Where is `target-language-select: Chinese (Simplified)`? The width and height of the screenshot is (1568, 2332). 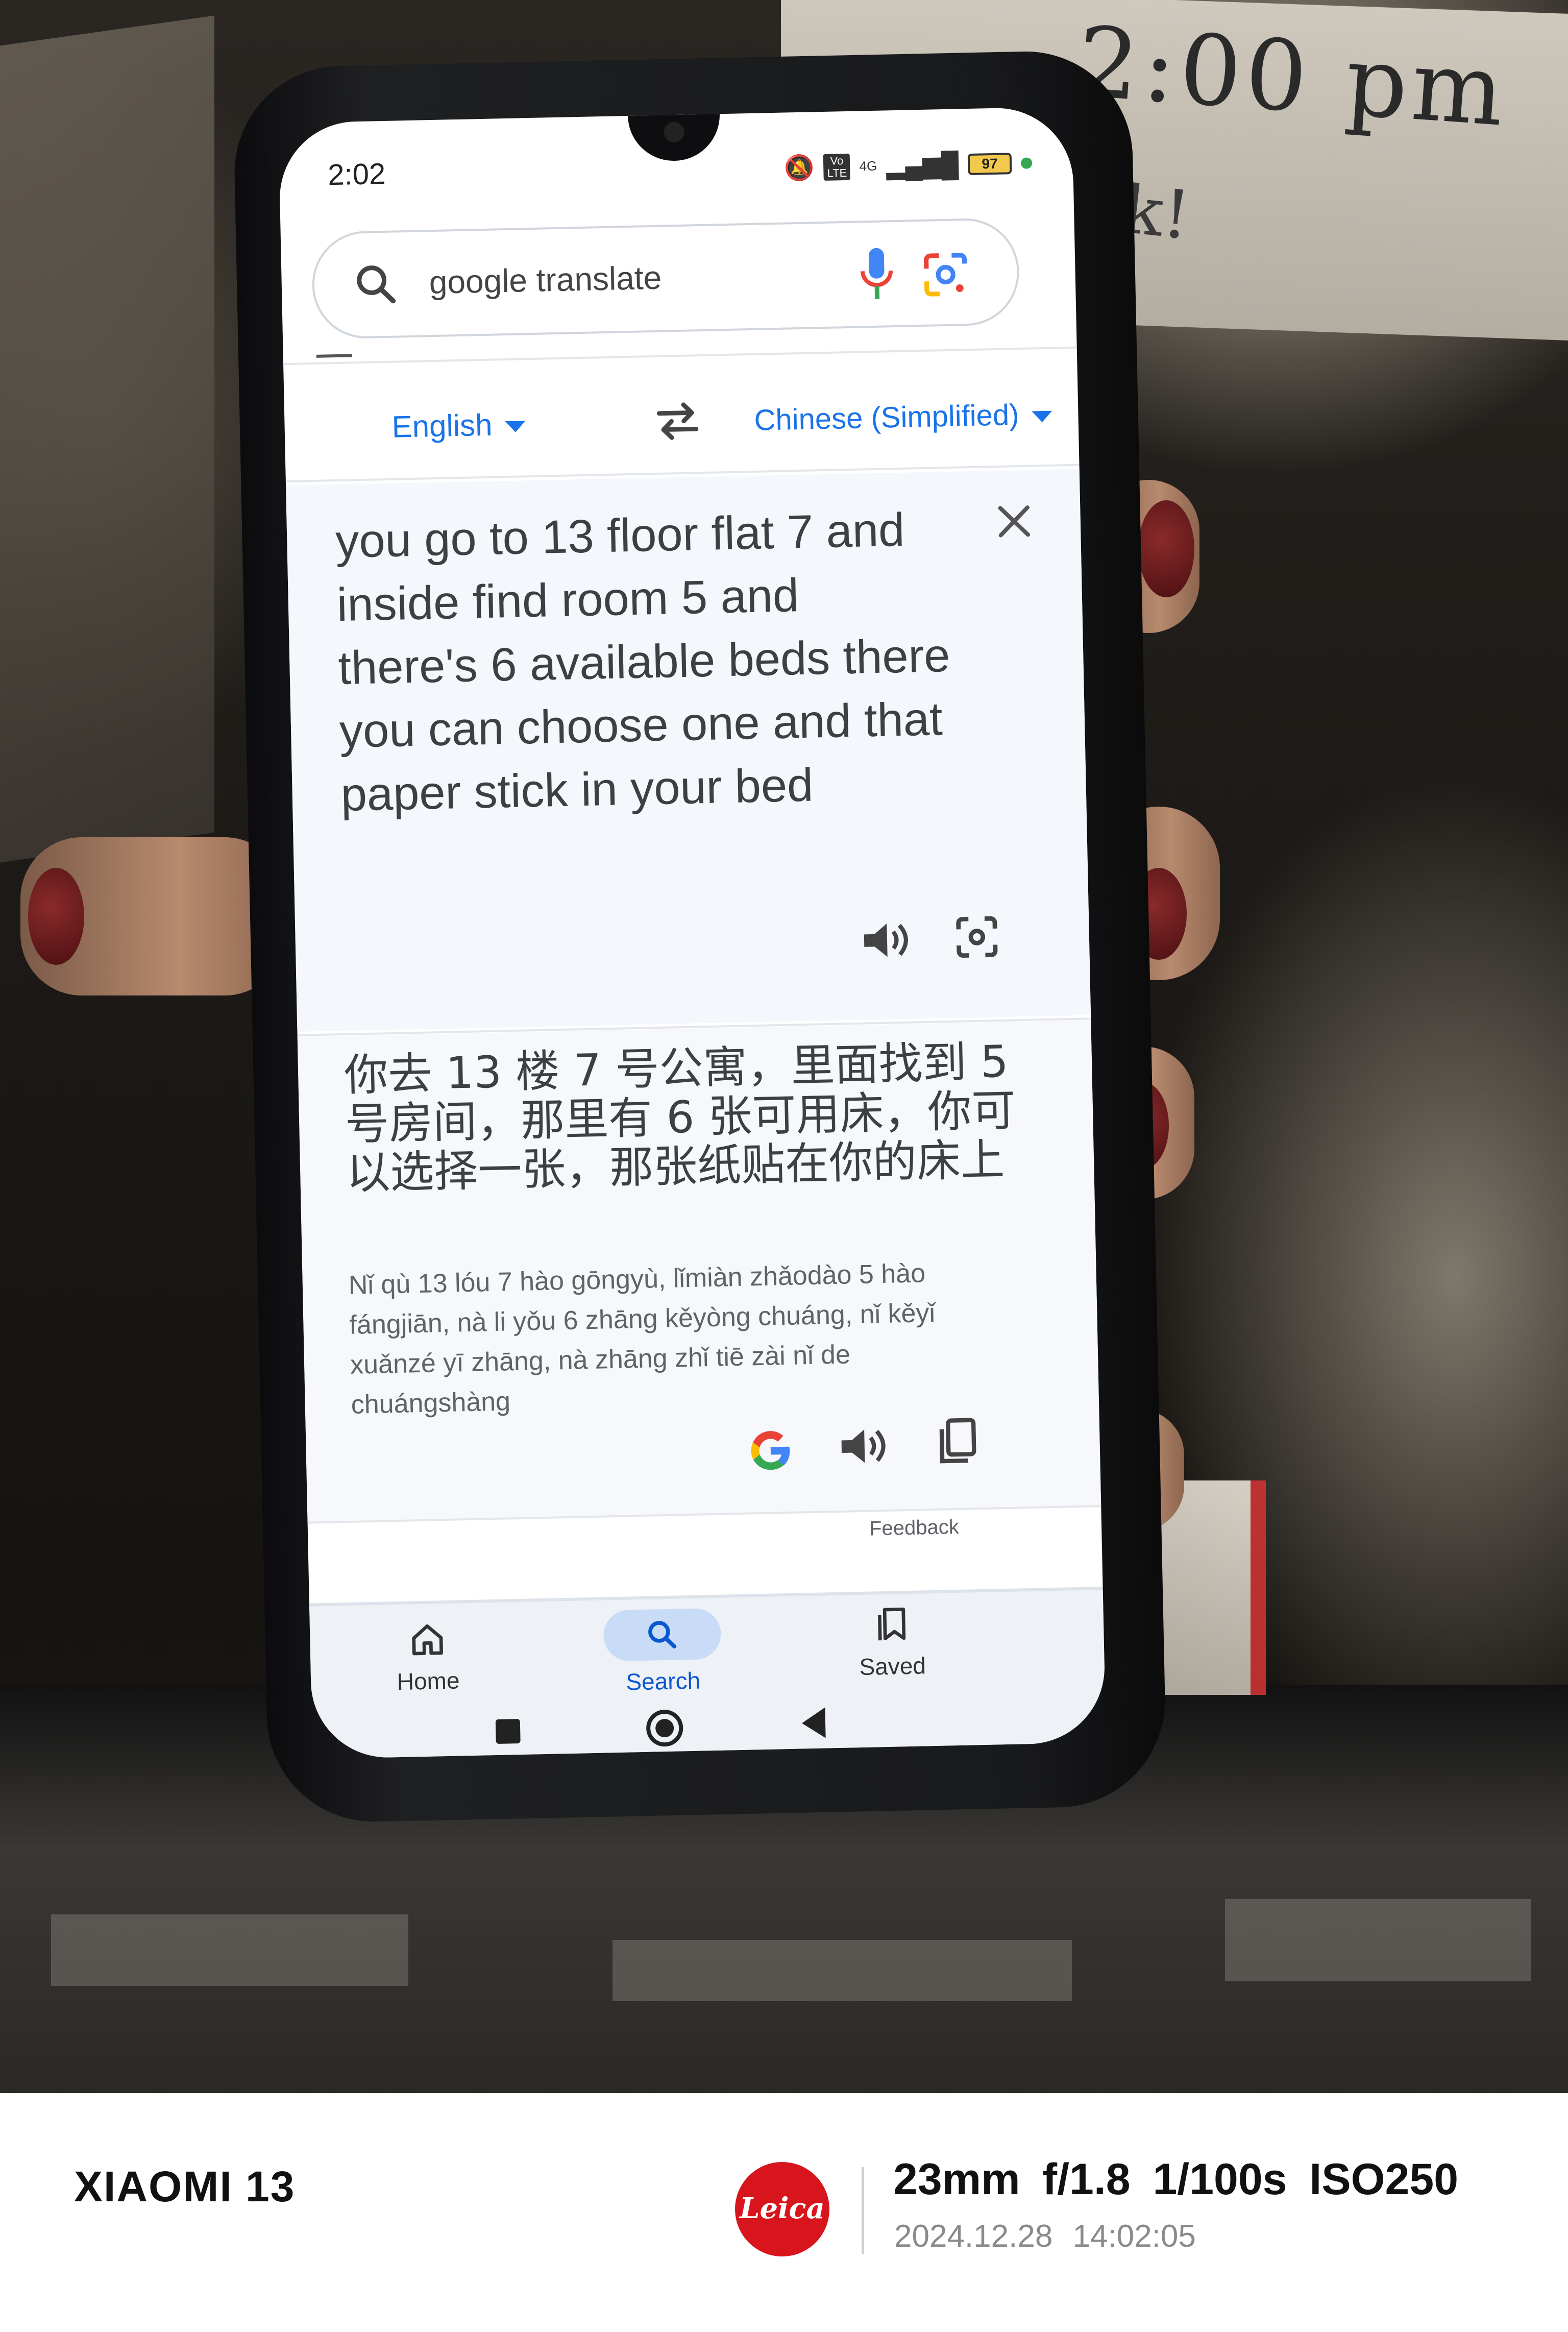
target-language-select: Chinese (Simplified) is located at coordinates (903, 417).